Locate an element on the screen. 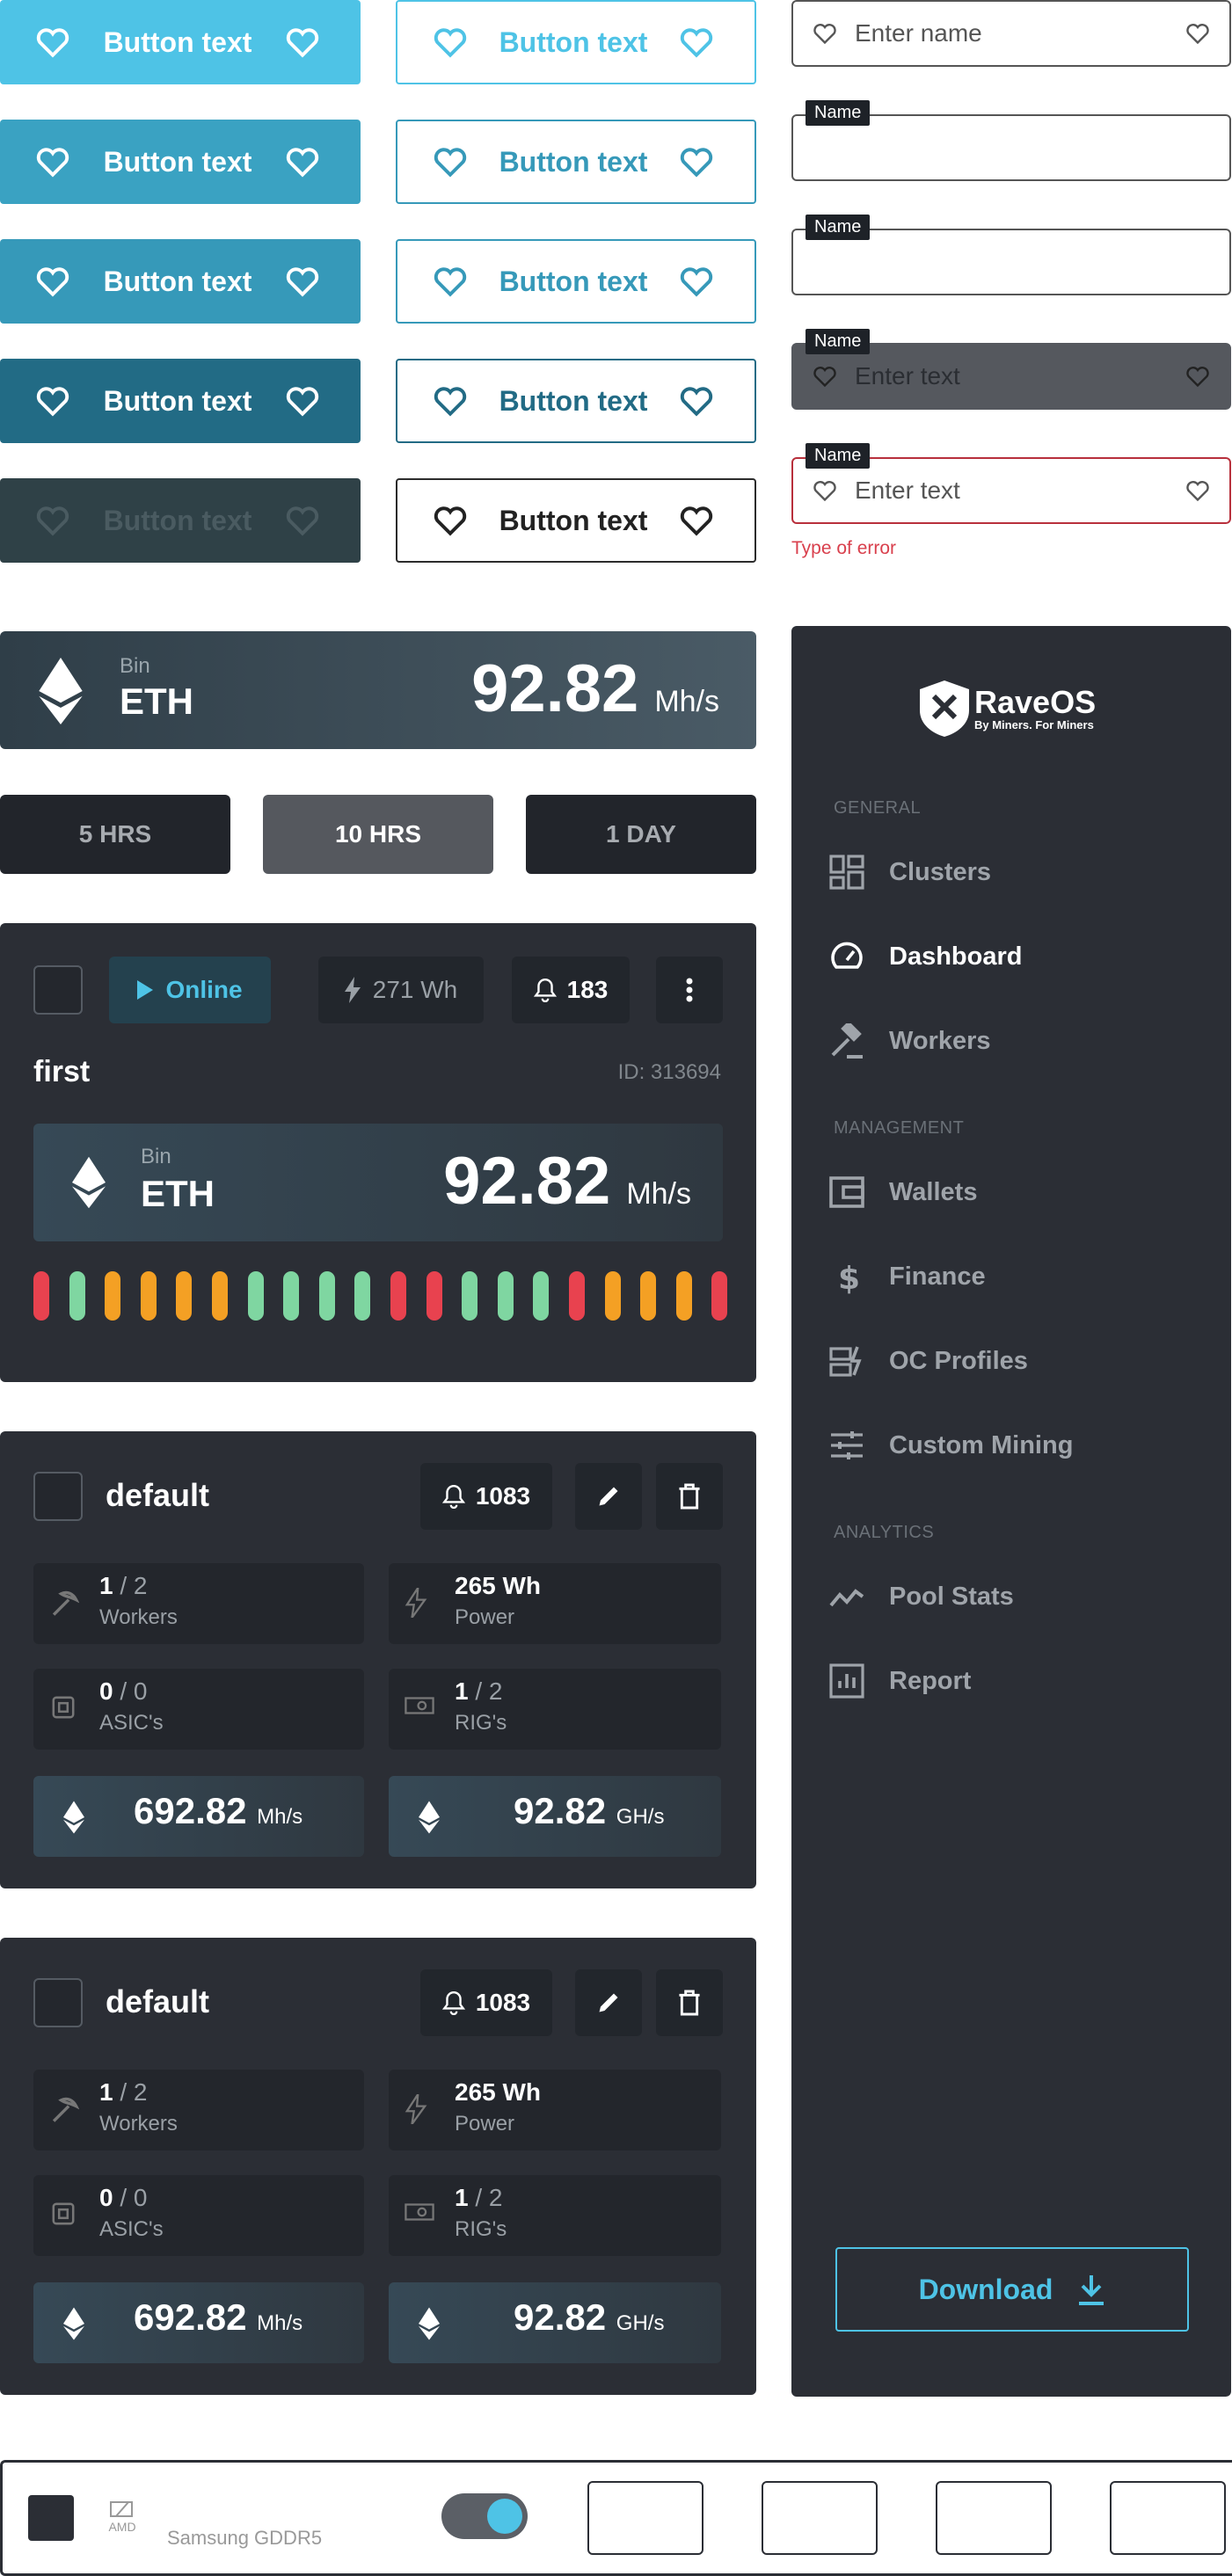  sidebar-item-wallets: Wallets is located at coordinates (903, 1192).